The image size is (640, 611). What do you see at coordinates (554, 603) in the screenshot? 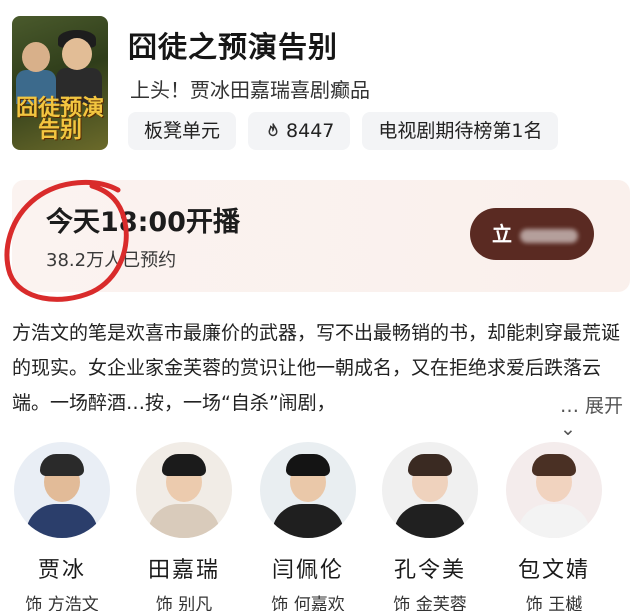
I see `cast-role: 饰 王樾` at bounding box center [554, 603].